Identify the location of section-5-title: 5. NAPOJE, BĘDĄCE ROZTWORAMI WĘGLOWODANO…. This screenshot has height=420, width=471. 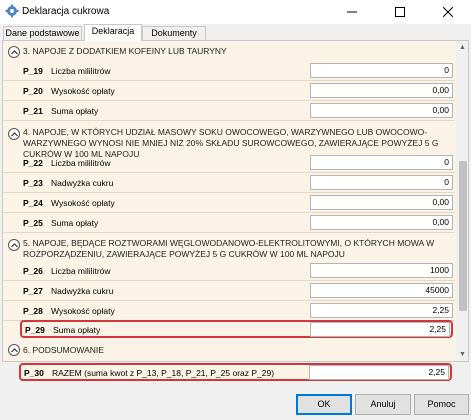
(229, 248).